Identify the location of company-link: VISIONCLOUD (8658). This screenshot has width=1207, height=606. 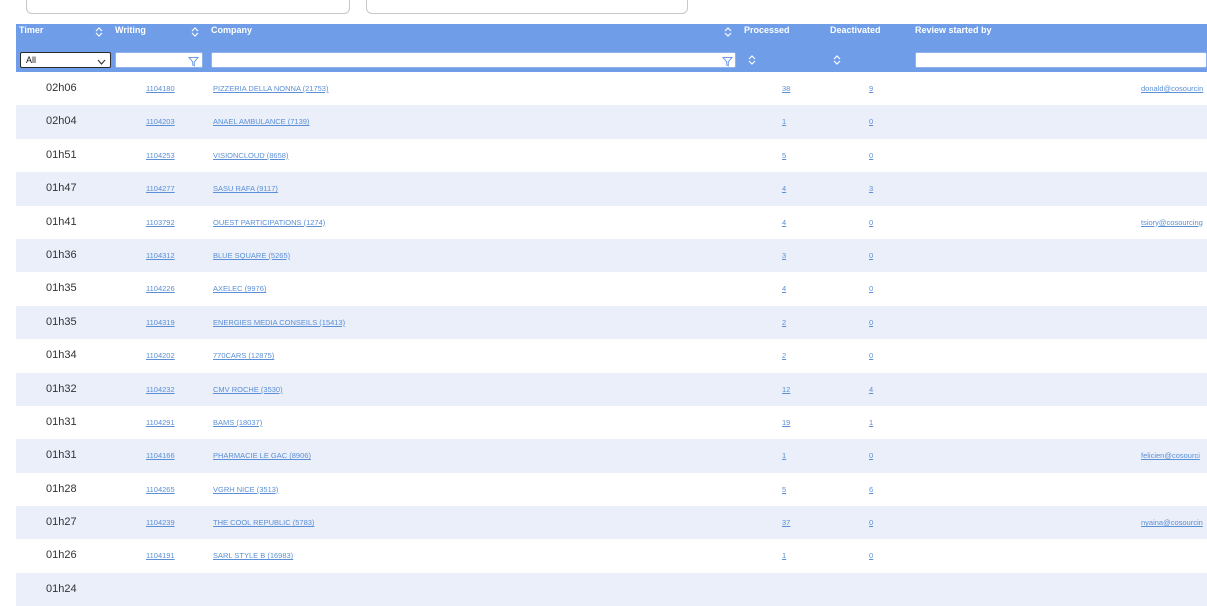
(250, 155).